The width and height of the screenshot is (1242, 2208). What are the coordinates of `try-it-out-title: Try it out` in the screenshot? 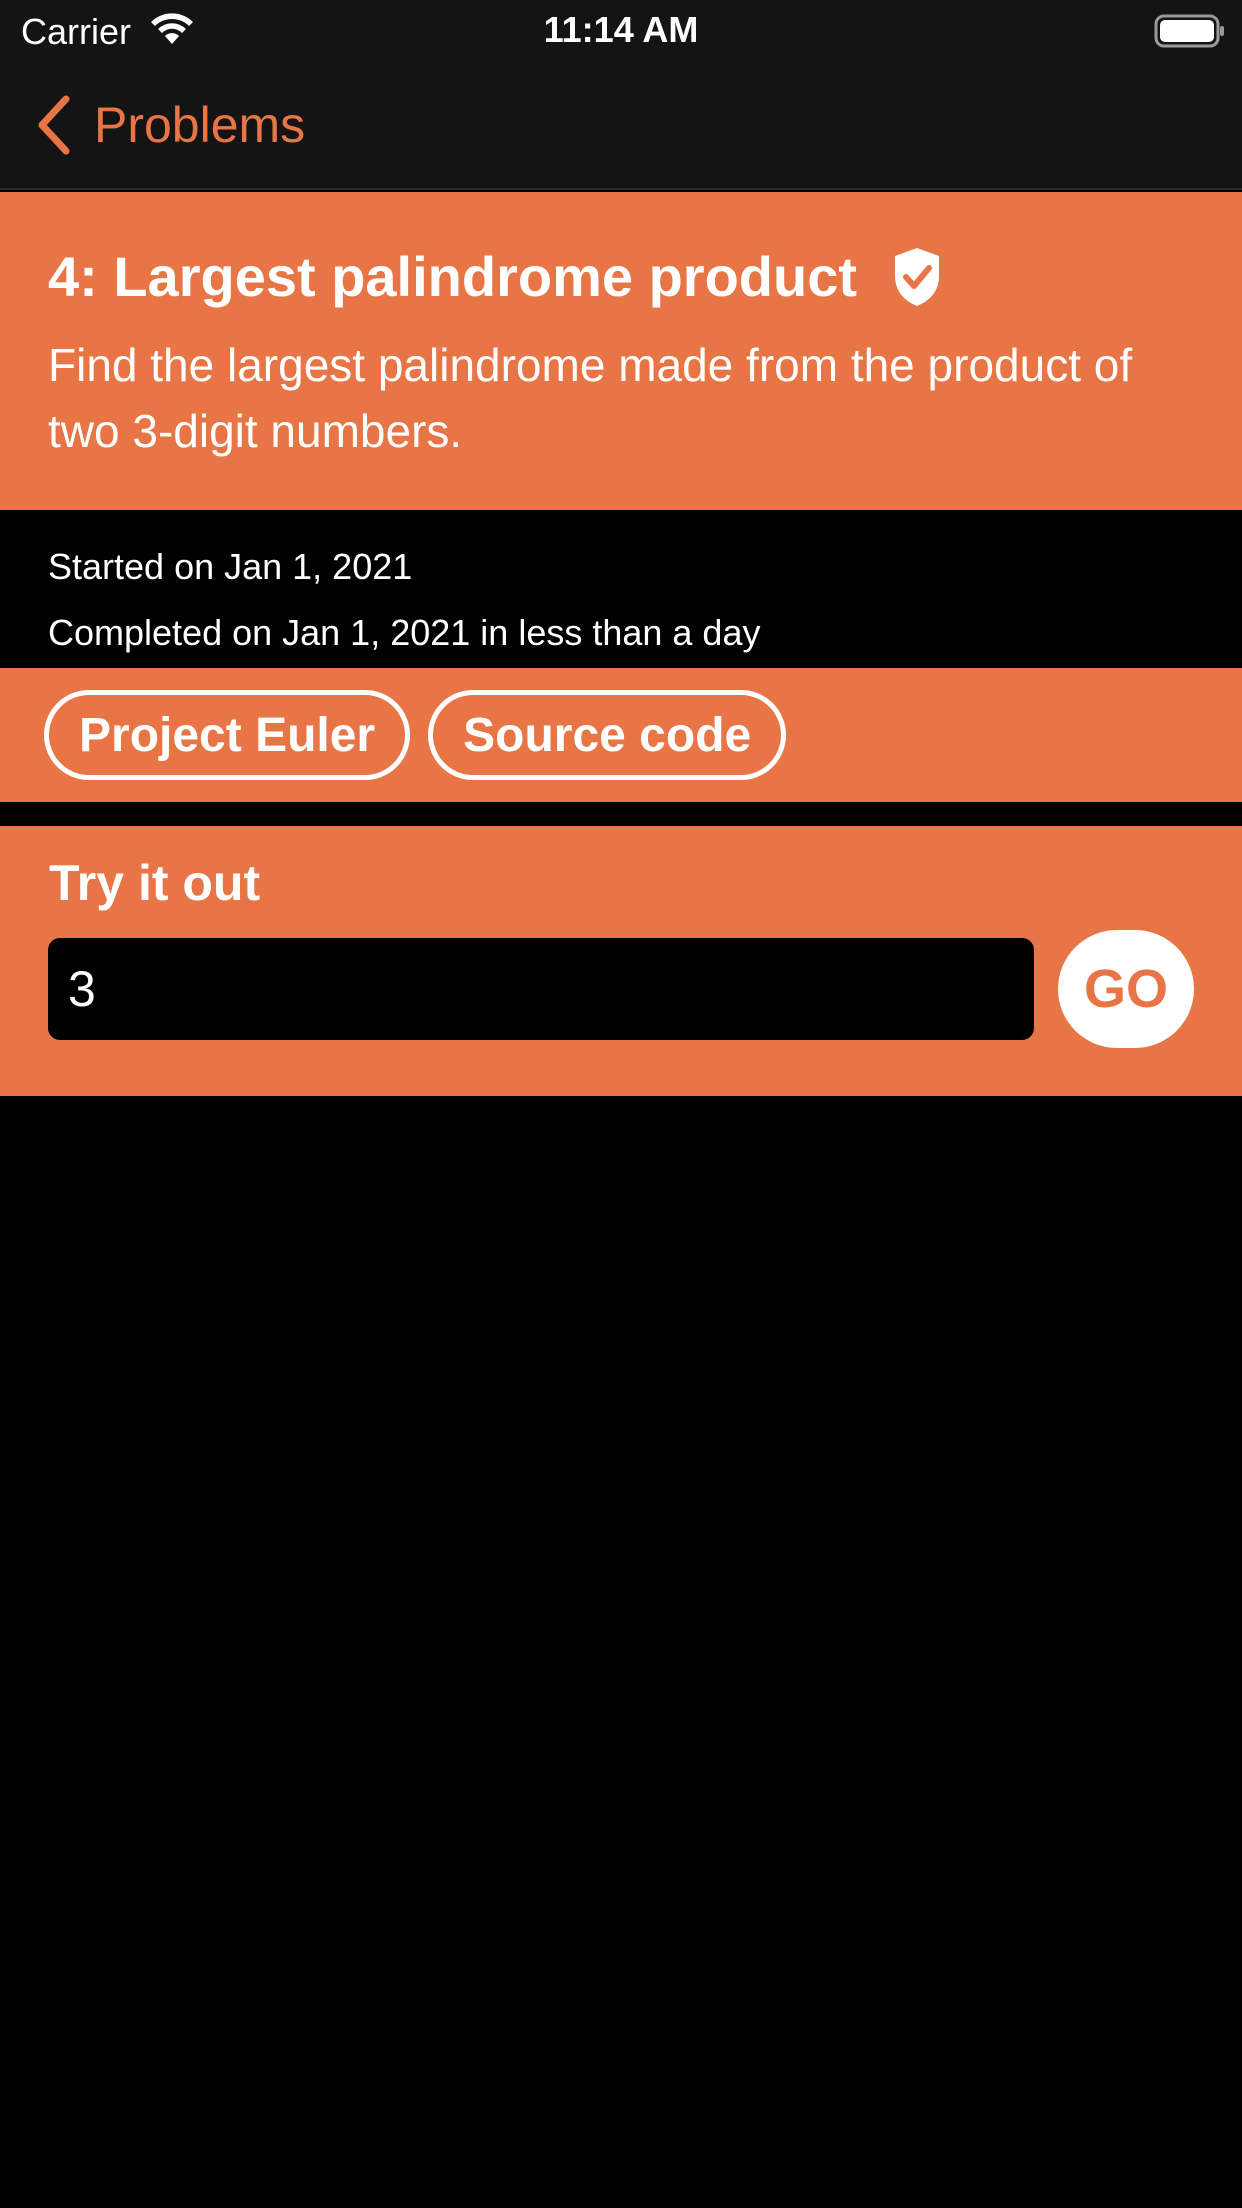 It's located at (155, 883).